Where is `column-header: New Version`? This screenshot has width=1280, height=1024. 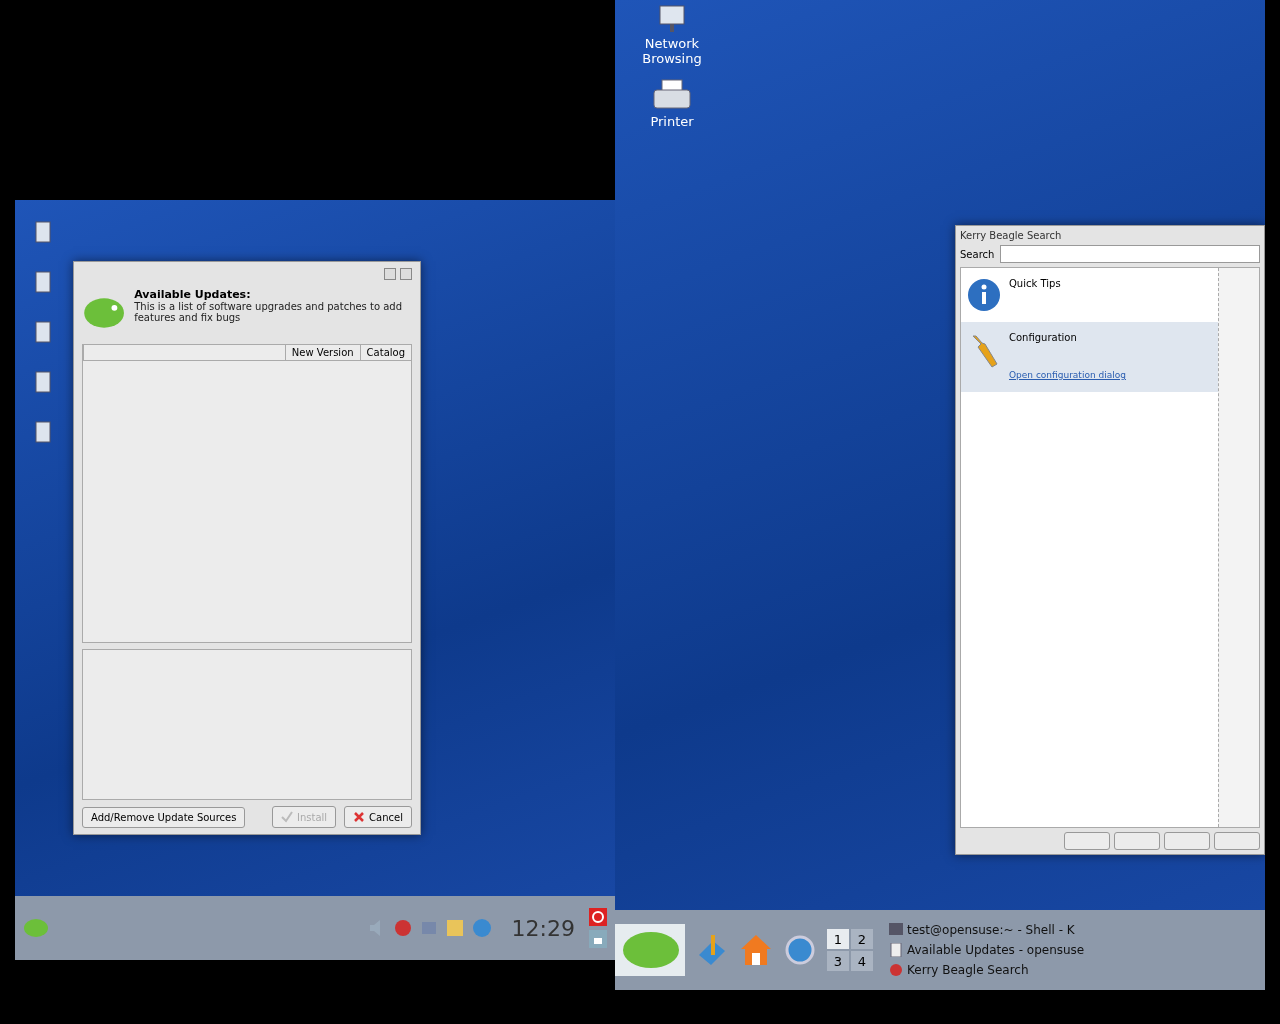
column-header: New Version is located at coordinates (322, 352).